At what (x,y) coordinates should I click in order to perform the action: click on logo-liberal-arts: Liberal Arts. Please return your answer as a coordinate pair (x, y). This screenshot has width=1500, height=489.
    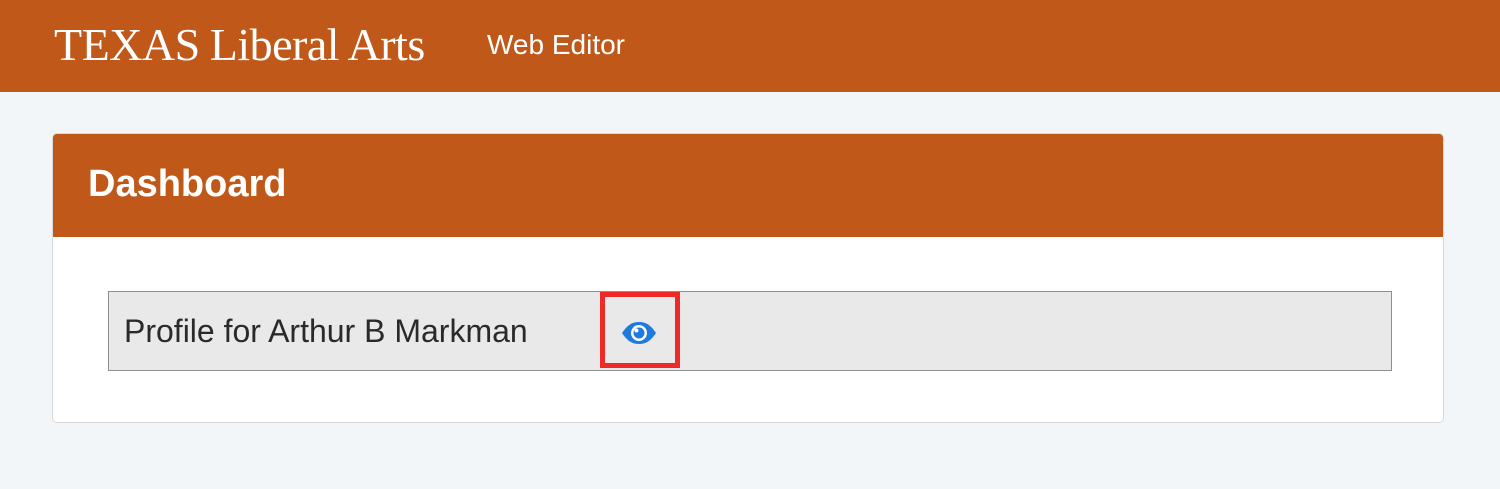
    Looking at the image, I should click on (317, 44).